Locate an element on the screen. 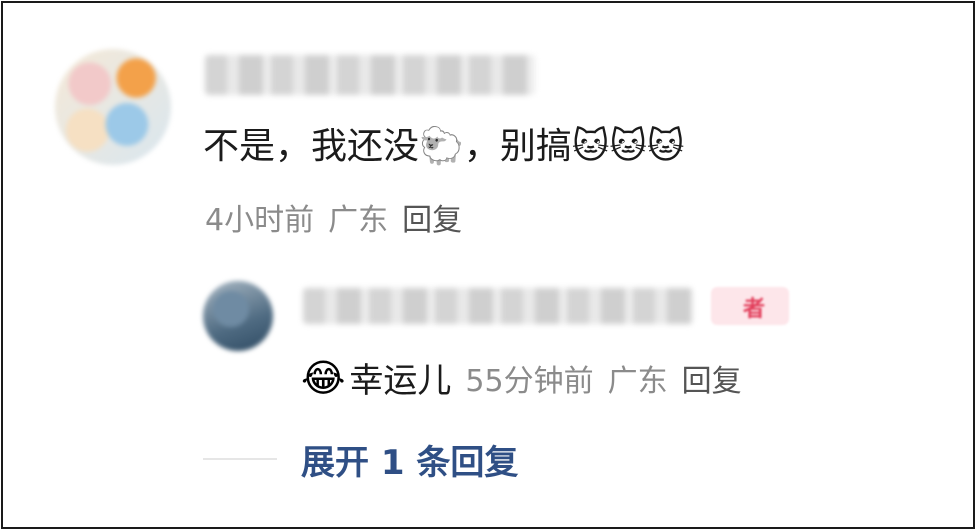 The image size is (978, 532). author-badge-label: 者 is located at coordinates (754, 309).